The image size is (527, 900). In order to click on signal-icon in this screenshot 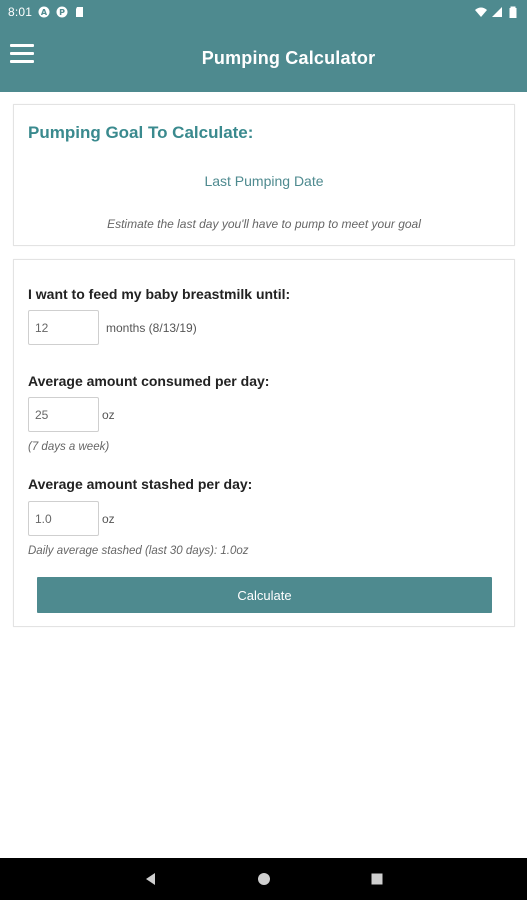, I will do `click(497, 12)`.